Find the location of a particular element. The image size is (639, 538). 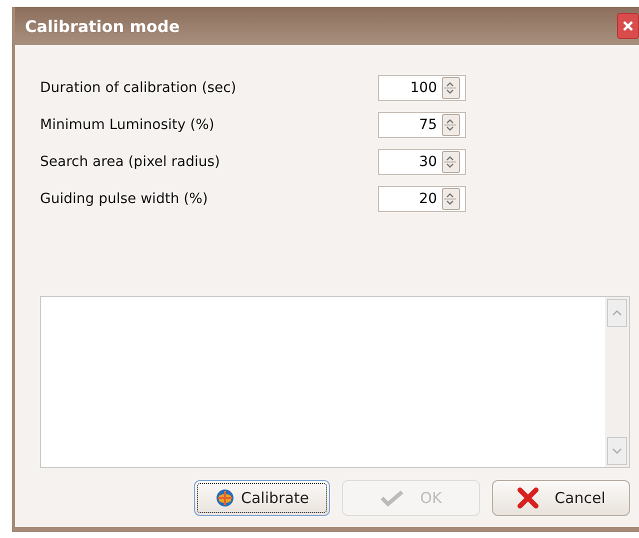

window-title: Calibration mode is located at coordinates (102, 26).